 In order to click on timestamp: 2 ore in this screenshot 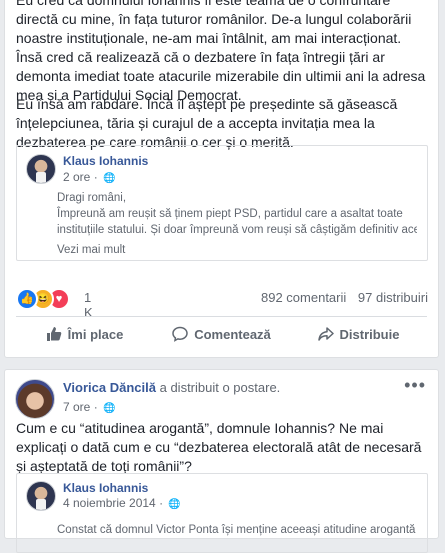, I will do `click(76, 177)`.